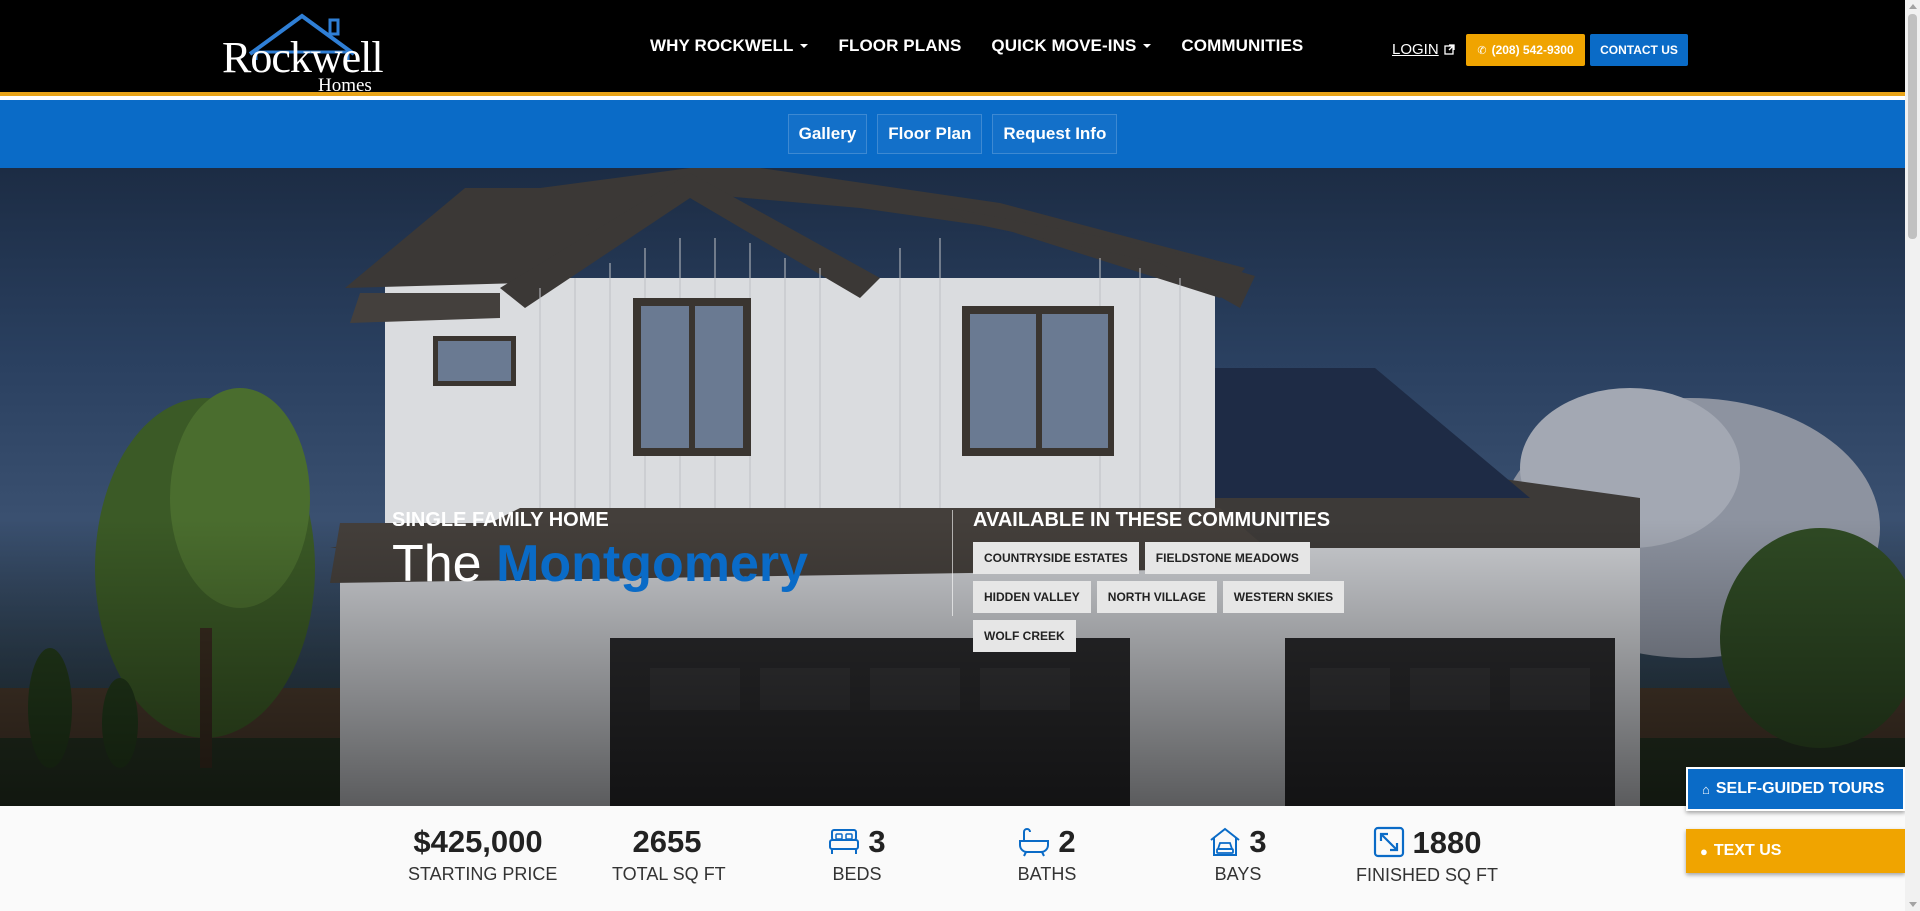 This screenshot has height=911, width=1920. What do you see at coordinates (1238, 874) in the screenshot?
I see `stat-bays-label: BAYS` at bounding box center [1238, 874].